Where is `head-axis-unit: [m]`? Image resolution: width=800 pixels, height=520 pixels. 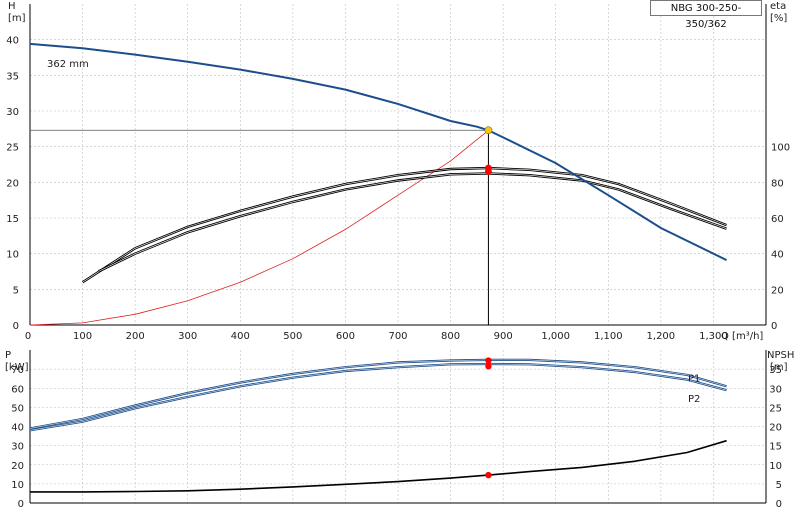 head-axis-unit: [m] is located at coordinates (17, 18).